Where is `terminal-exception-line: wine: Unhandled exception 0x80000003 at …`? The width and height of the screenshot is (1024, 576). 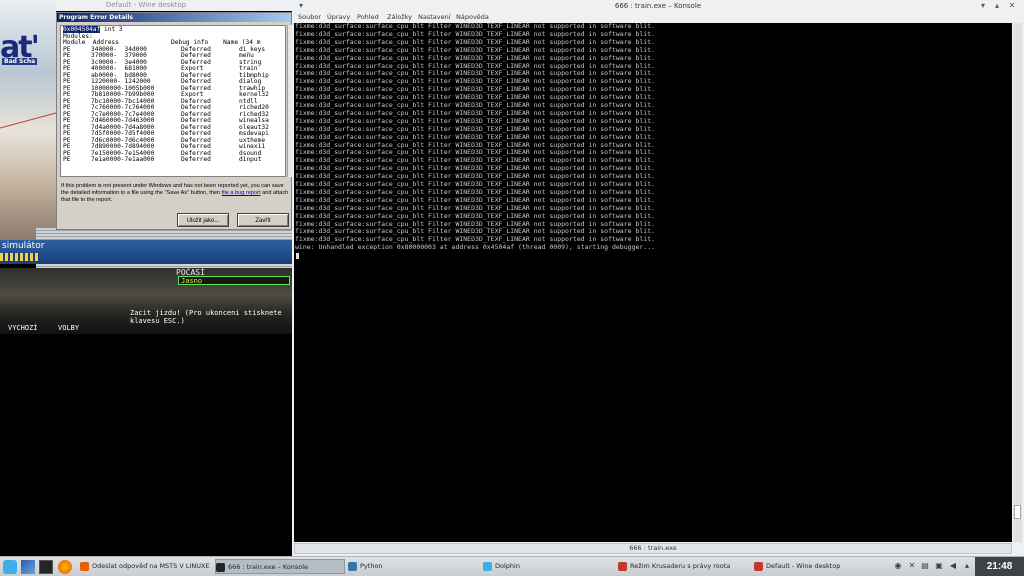
terminal-exception-line: wine: Unhandled exception 0x80000003 at … is located at coordinates (475, 247).